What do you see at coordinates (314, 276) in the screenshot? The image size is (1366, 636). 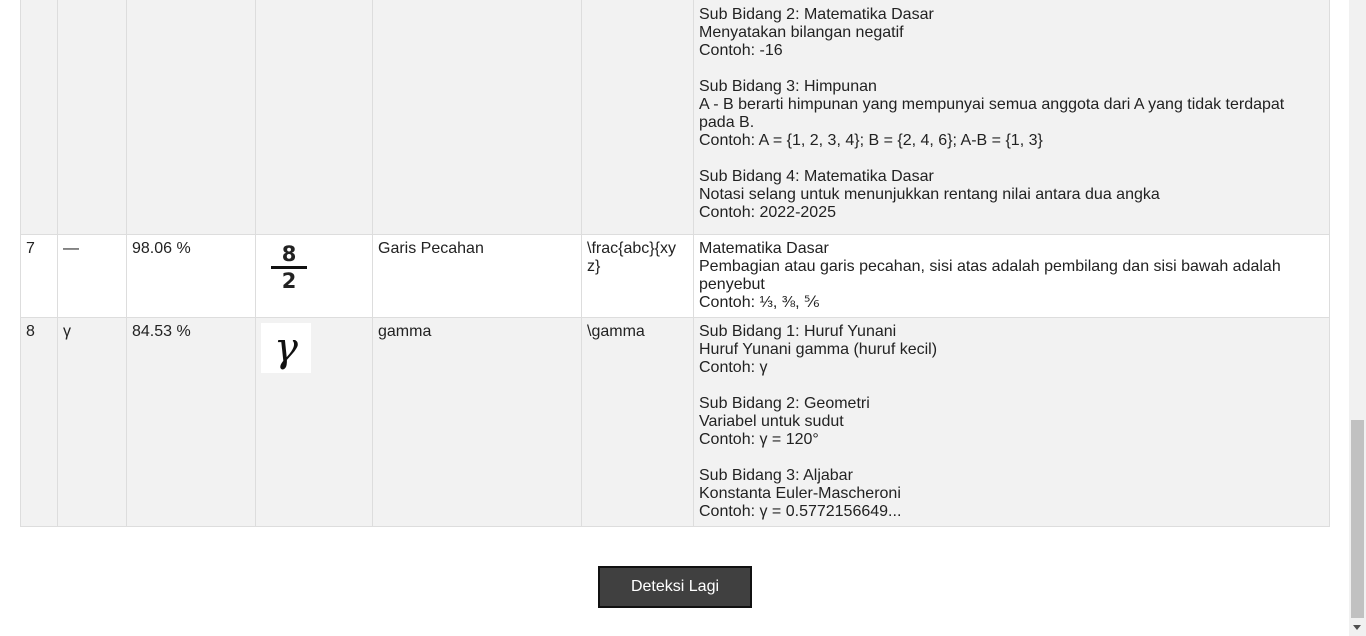 I see `symbol-image-cell: 8 2` at bounding box center [314, 276].